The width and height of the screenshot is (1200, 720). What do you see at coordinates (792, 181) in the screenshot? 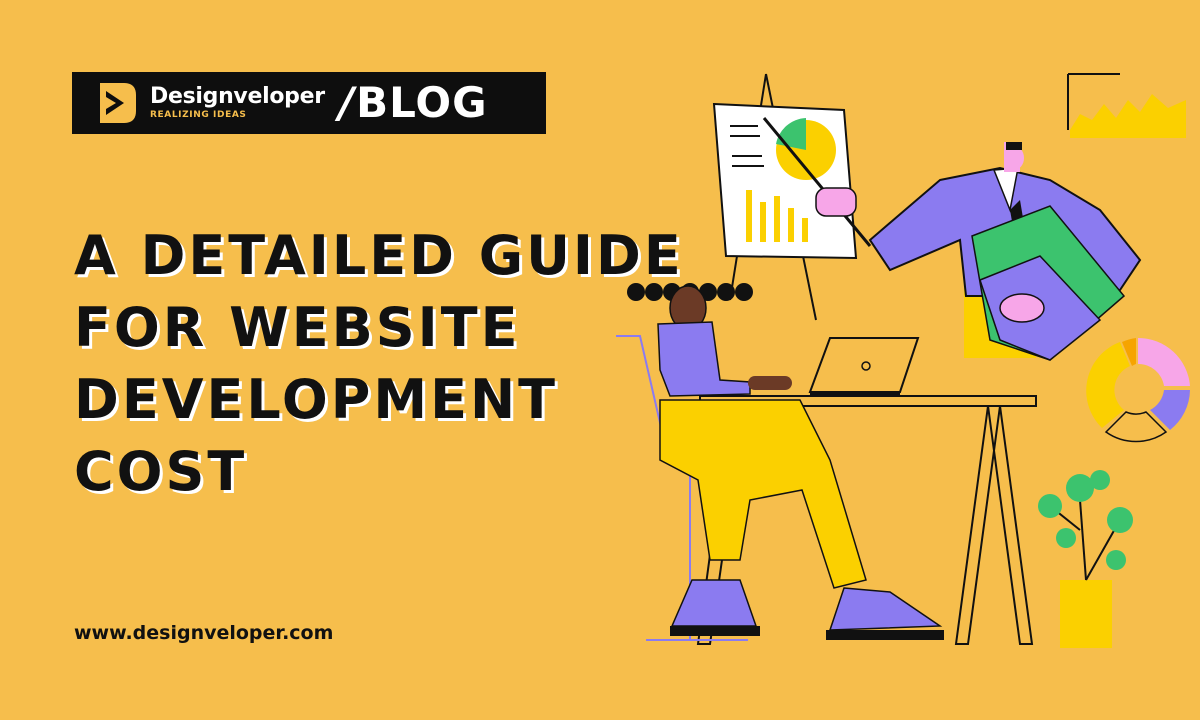
I see `presentation-board` at bounding box center [792, 181].